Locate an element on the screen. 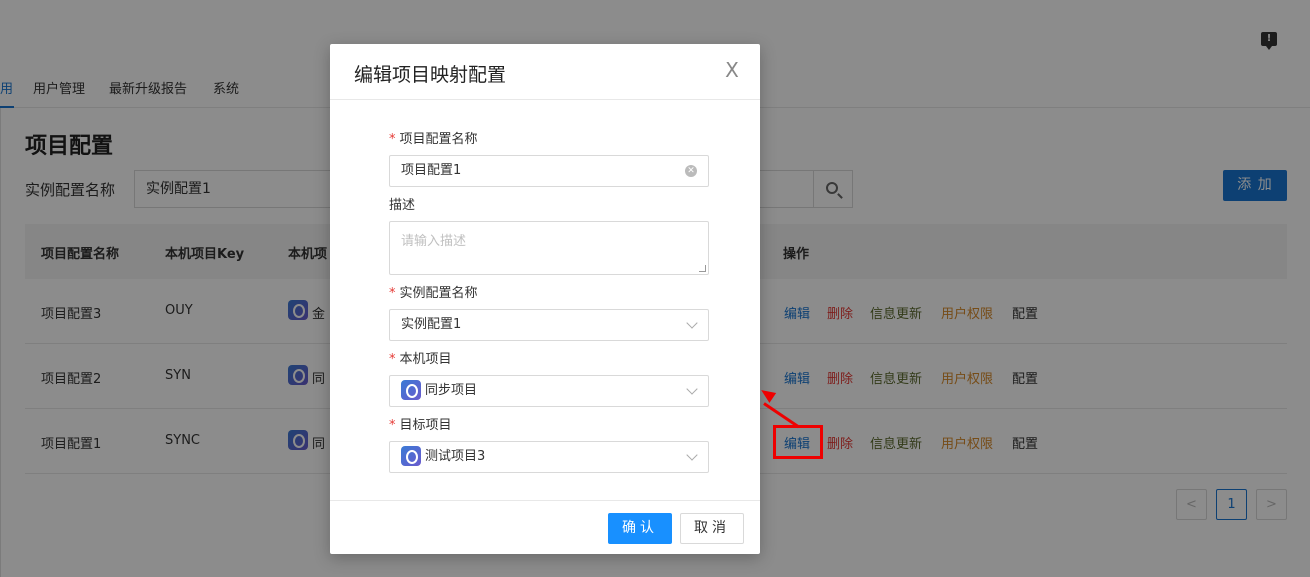 The width and height of the screenshot is (1310, 577). description-label: 描述 is located at coordinates (402, 205).